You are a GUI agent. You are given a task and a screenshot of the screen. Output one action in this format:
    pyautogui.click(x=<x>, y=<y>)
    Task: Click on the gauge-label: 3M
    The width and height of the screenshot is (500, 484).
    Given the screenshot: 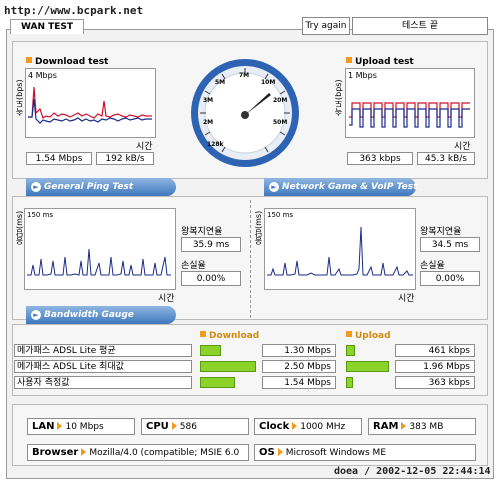 What is the action you would take?
    pyautogui.click(x=208, y=100)
    